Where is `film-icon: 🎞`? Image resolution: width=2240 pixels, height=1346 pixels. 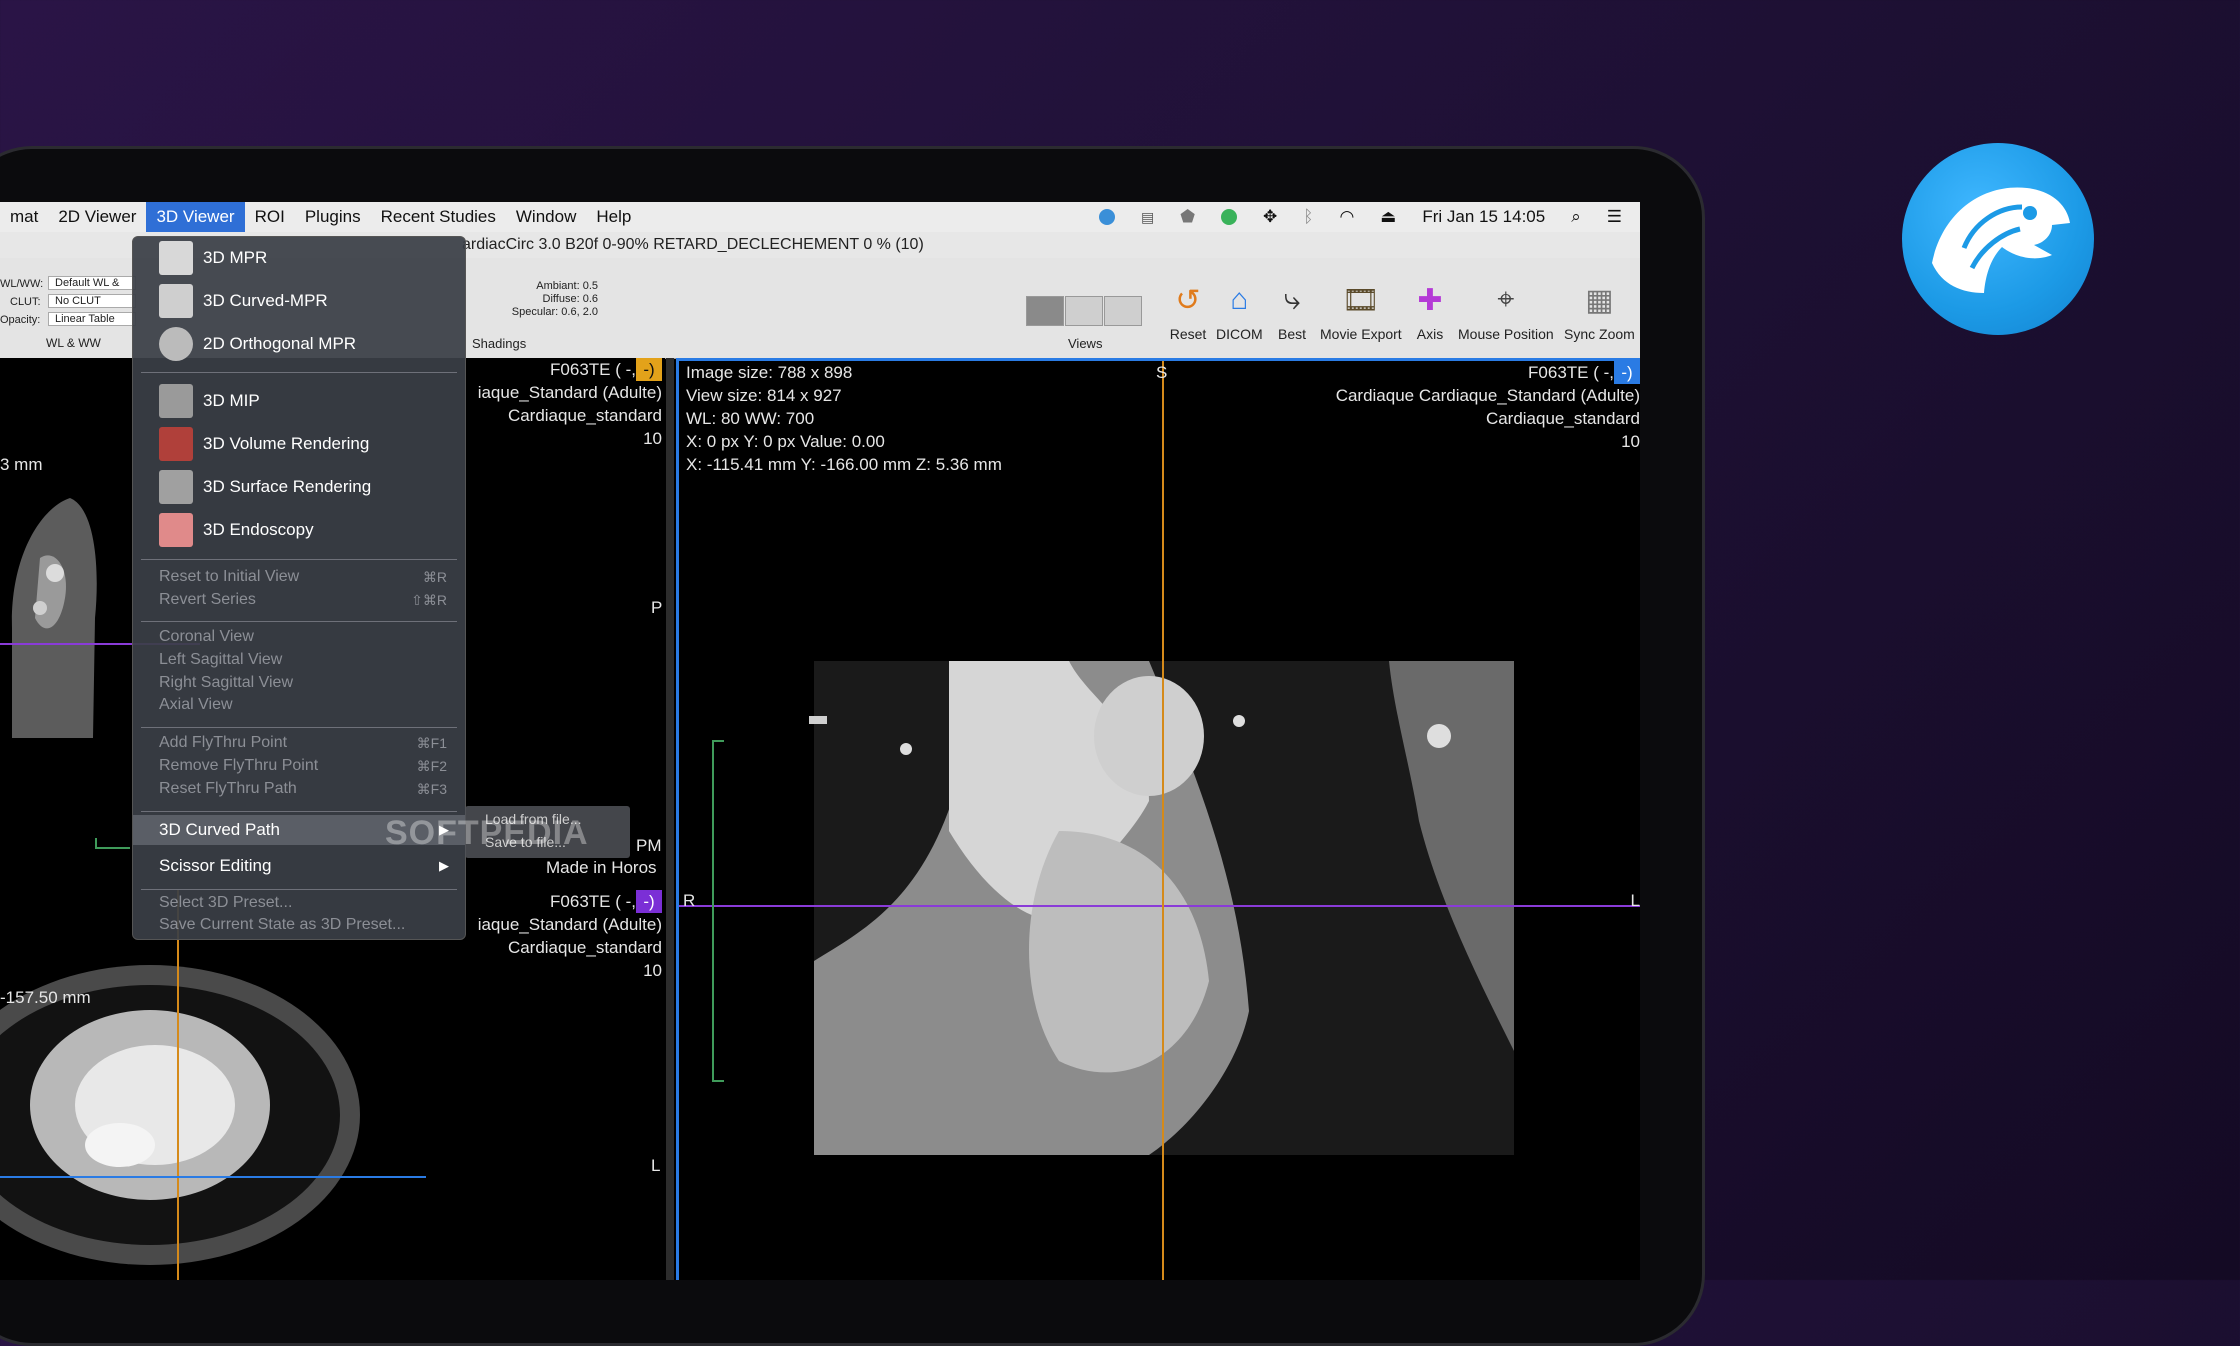 film-icon: 🎞 is located at coordinates (1360, 300).